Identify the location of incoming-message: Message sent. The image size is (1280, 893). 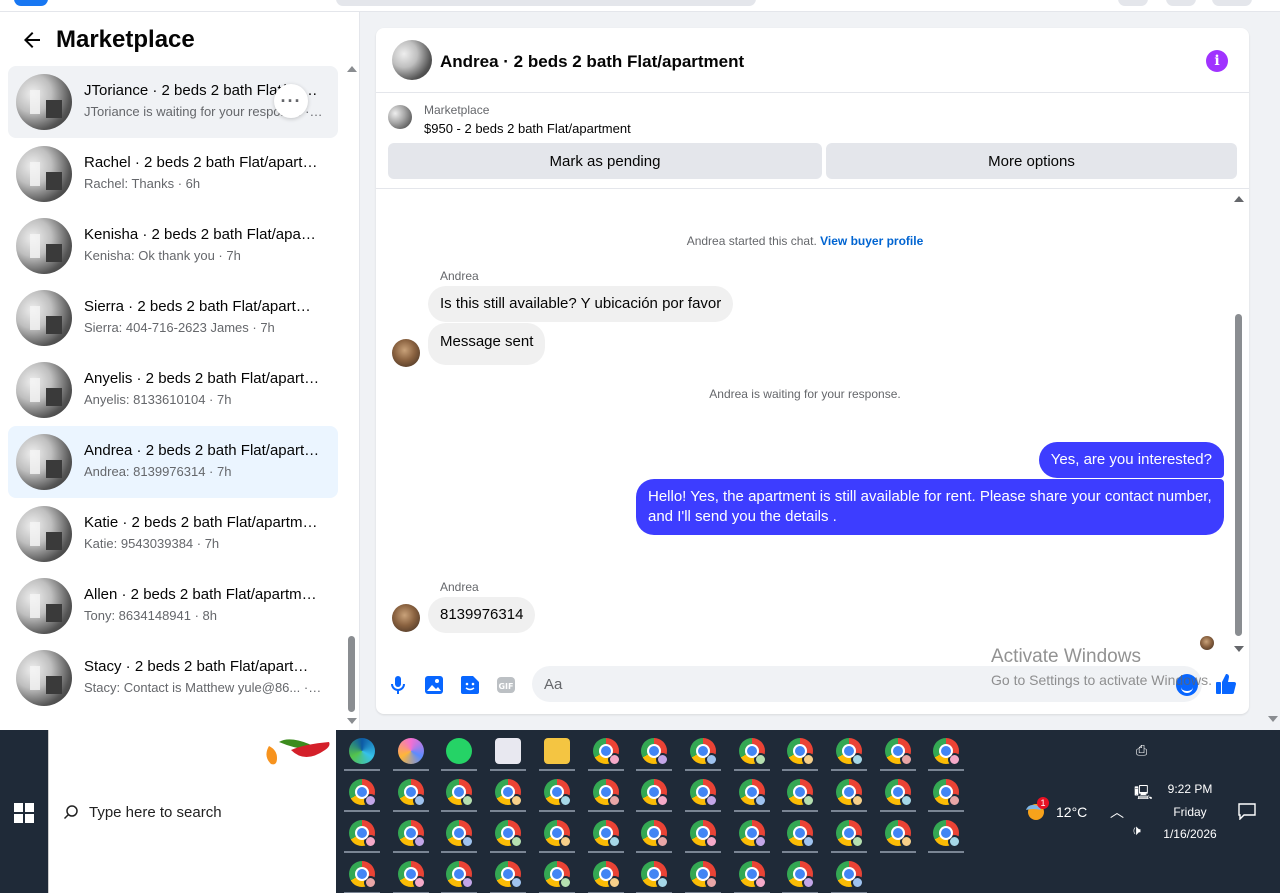
(487, 344).